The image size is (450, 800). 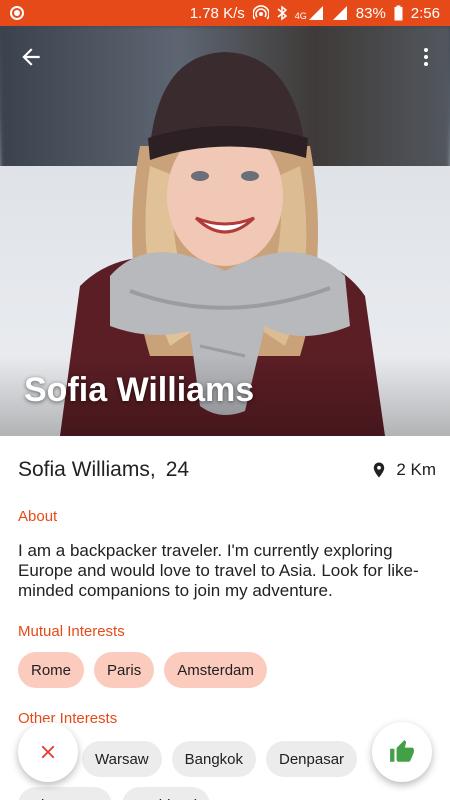 What do you see at coordinates (217, 13) in the screenshot?
I see `network-speed: 1.78 K/s` at bounding box center [217, 13].